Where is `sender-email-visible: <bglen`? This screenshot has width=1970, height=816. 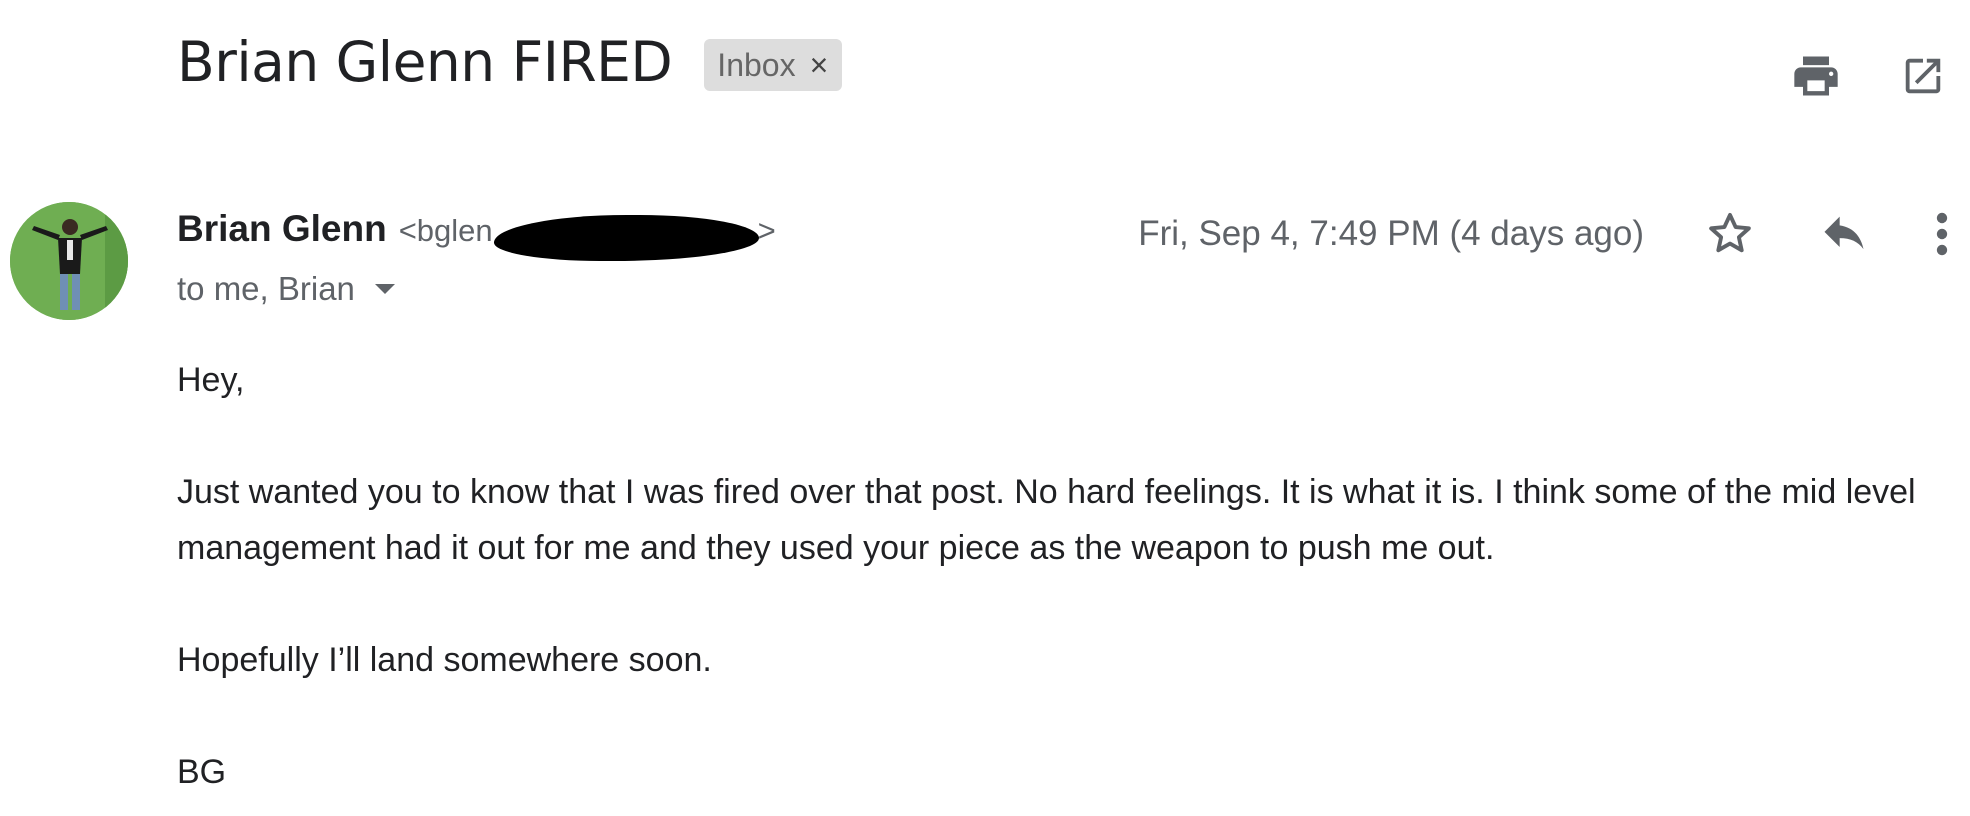 sender-email-visible: <bglen is located at coordinates (445, 230).